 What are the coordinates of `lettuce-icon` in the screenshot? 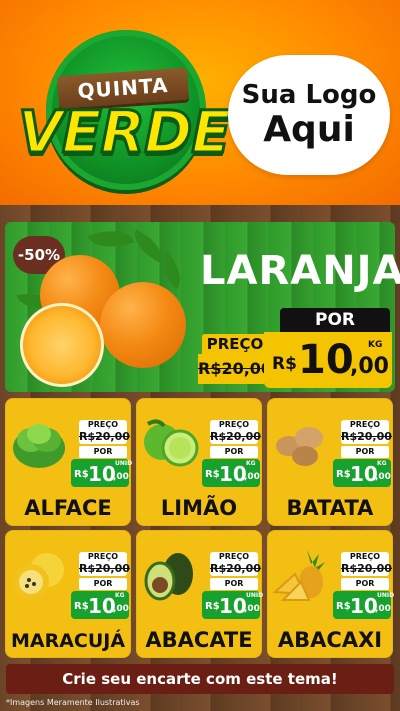 It's located at (39, 445).